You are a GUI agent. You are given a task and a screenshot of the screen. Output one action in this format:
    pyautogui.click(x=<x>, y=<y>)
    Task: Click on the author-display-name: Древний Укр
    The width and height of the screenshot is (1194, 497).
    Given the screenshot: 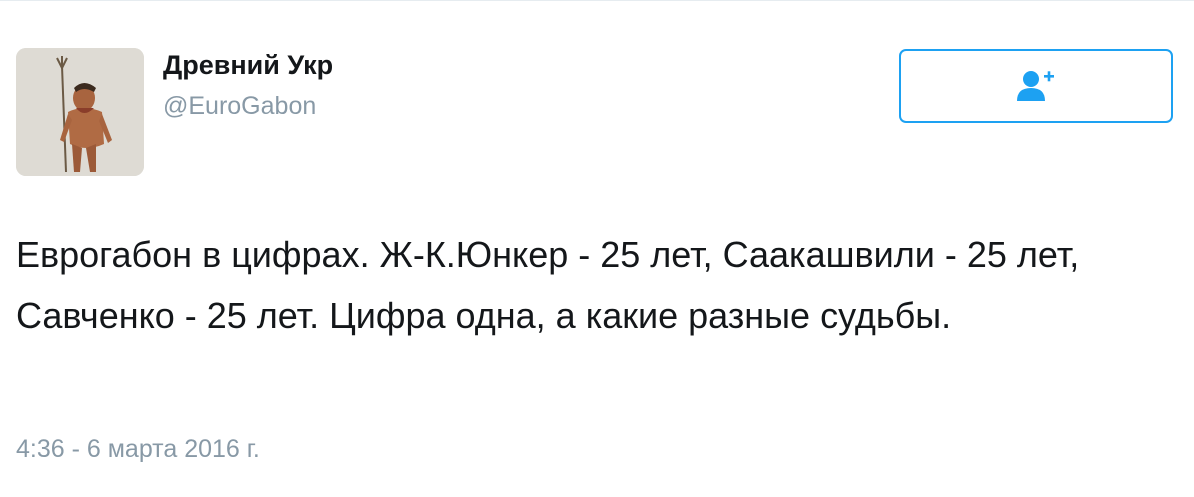 What is the action you would take?
    pyautogui.click(x=248, y=65)
    